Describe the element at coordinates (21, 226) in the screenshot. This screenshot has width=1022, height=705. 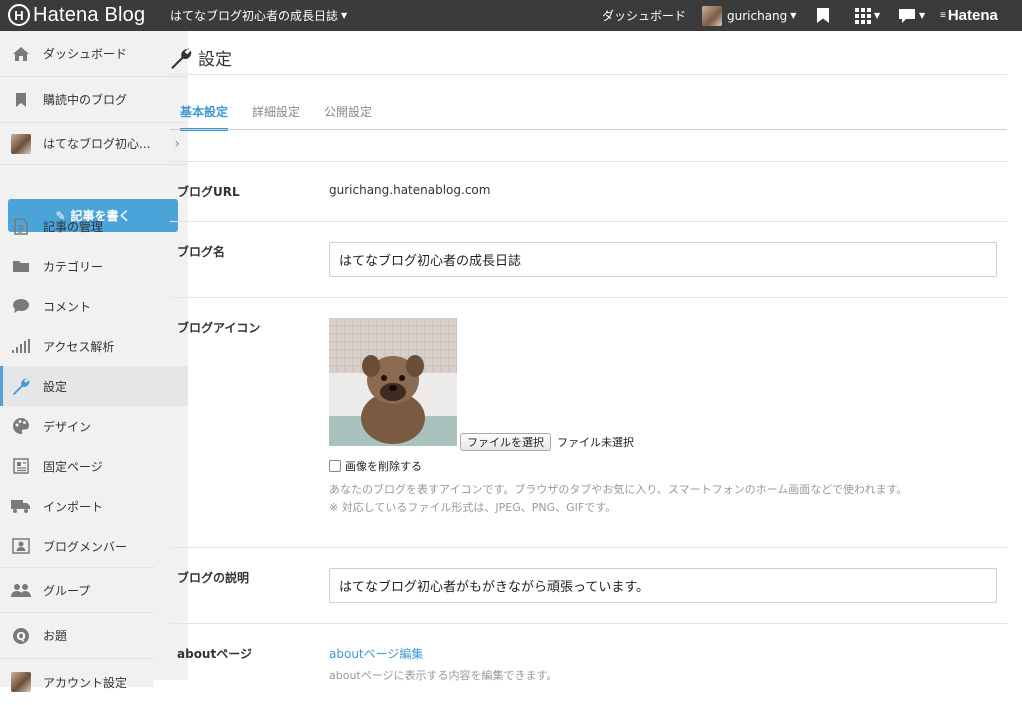
I see `document-icon` at that location.